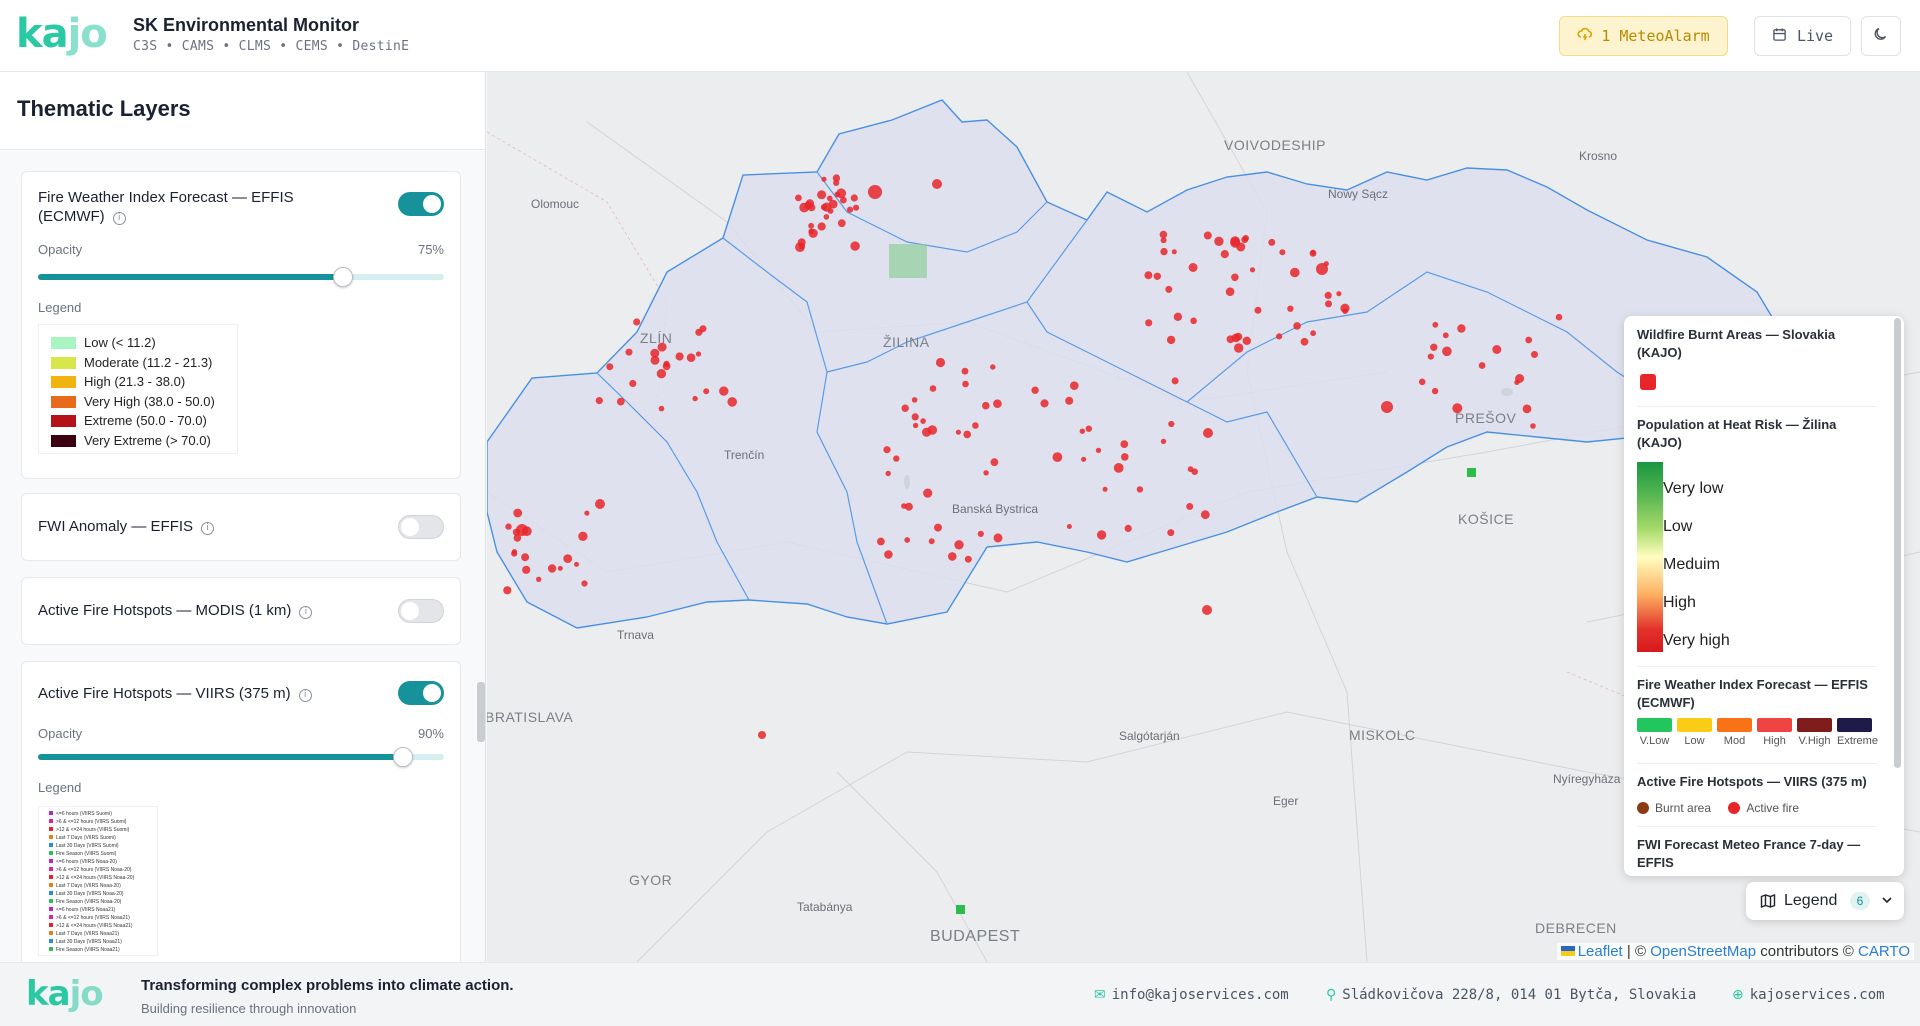 This screenshot has width=1920, height=1026. What do you see at coordinates (1191, 995) in the screenshot?
I see `footer-email: ✉ info@kajoservices.com` at bounding box center [1191, 995].